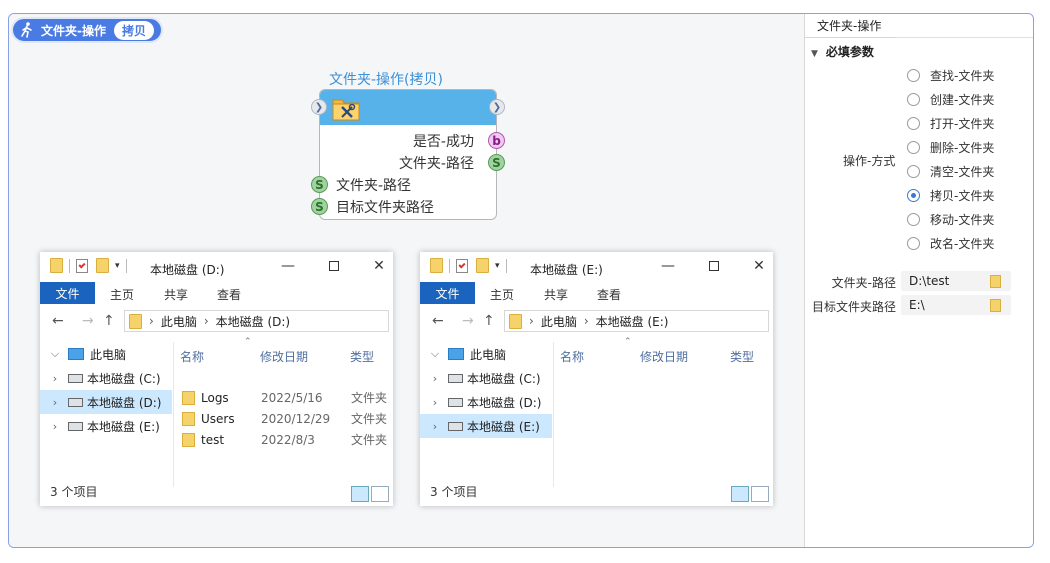 The image size is (1050, 563). I want to click on breadcrumb-drive: 本地磁盘 (D:), so click(253, 321).